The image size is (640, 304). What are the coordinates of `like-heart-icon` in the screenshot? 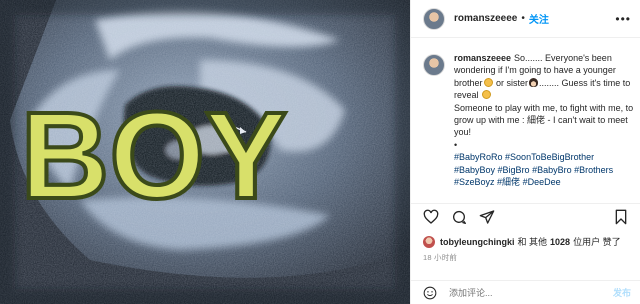 It's located at (431, 217).